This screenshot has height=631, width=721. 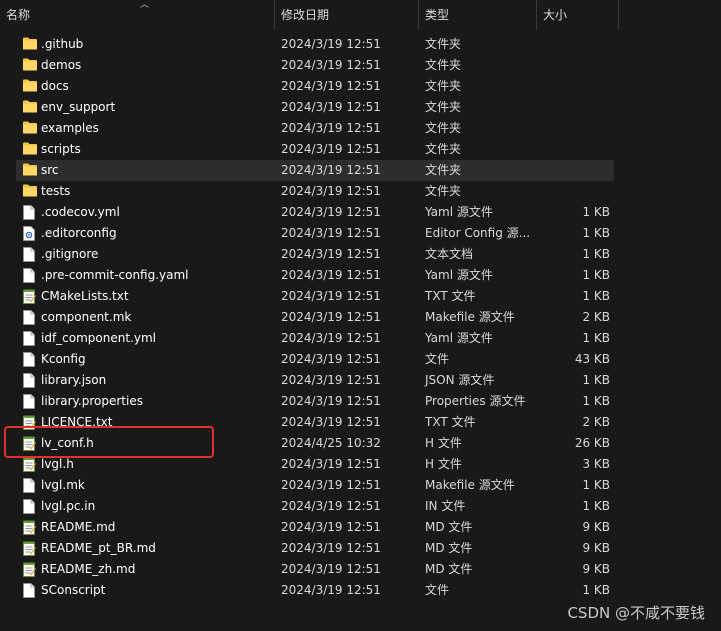 I want to click on file-name: docs, so click(x=55, y=86).